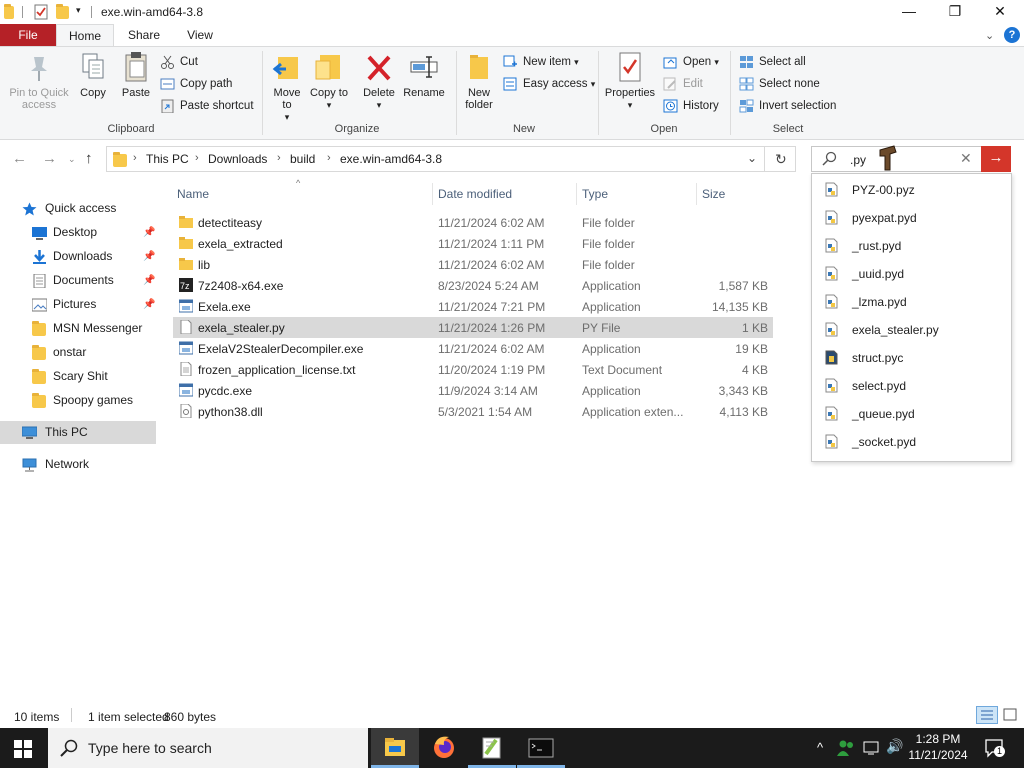  I want to click on search-suggestion-item: _queue.pyd, so click(911, 413).